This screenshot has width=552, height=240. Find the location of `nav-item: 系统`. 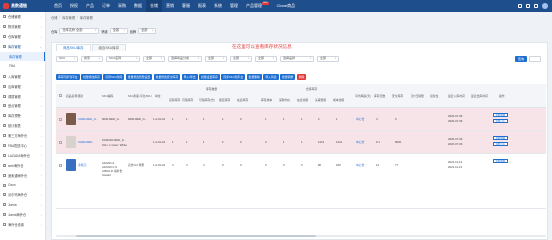

nav-item: 系统 is located at coordinates (218, 6).